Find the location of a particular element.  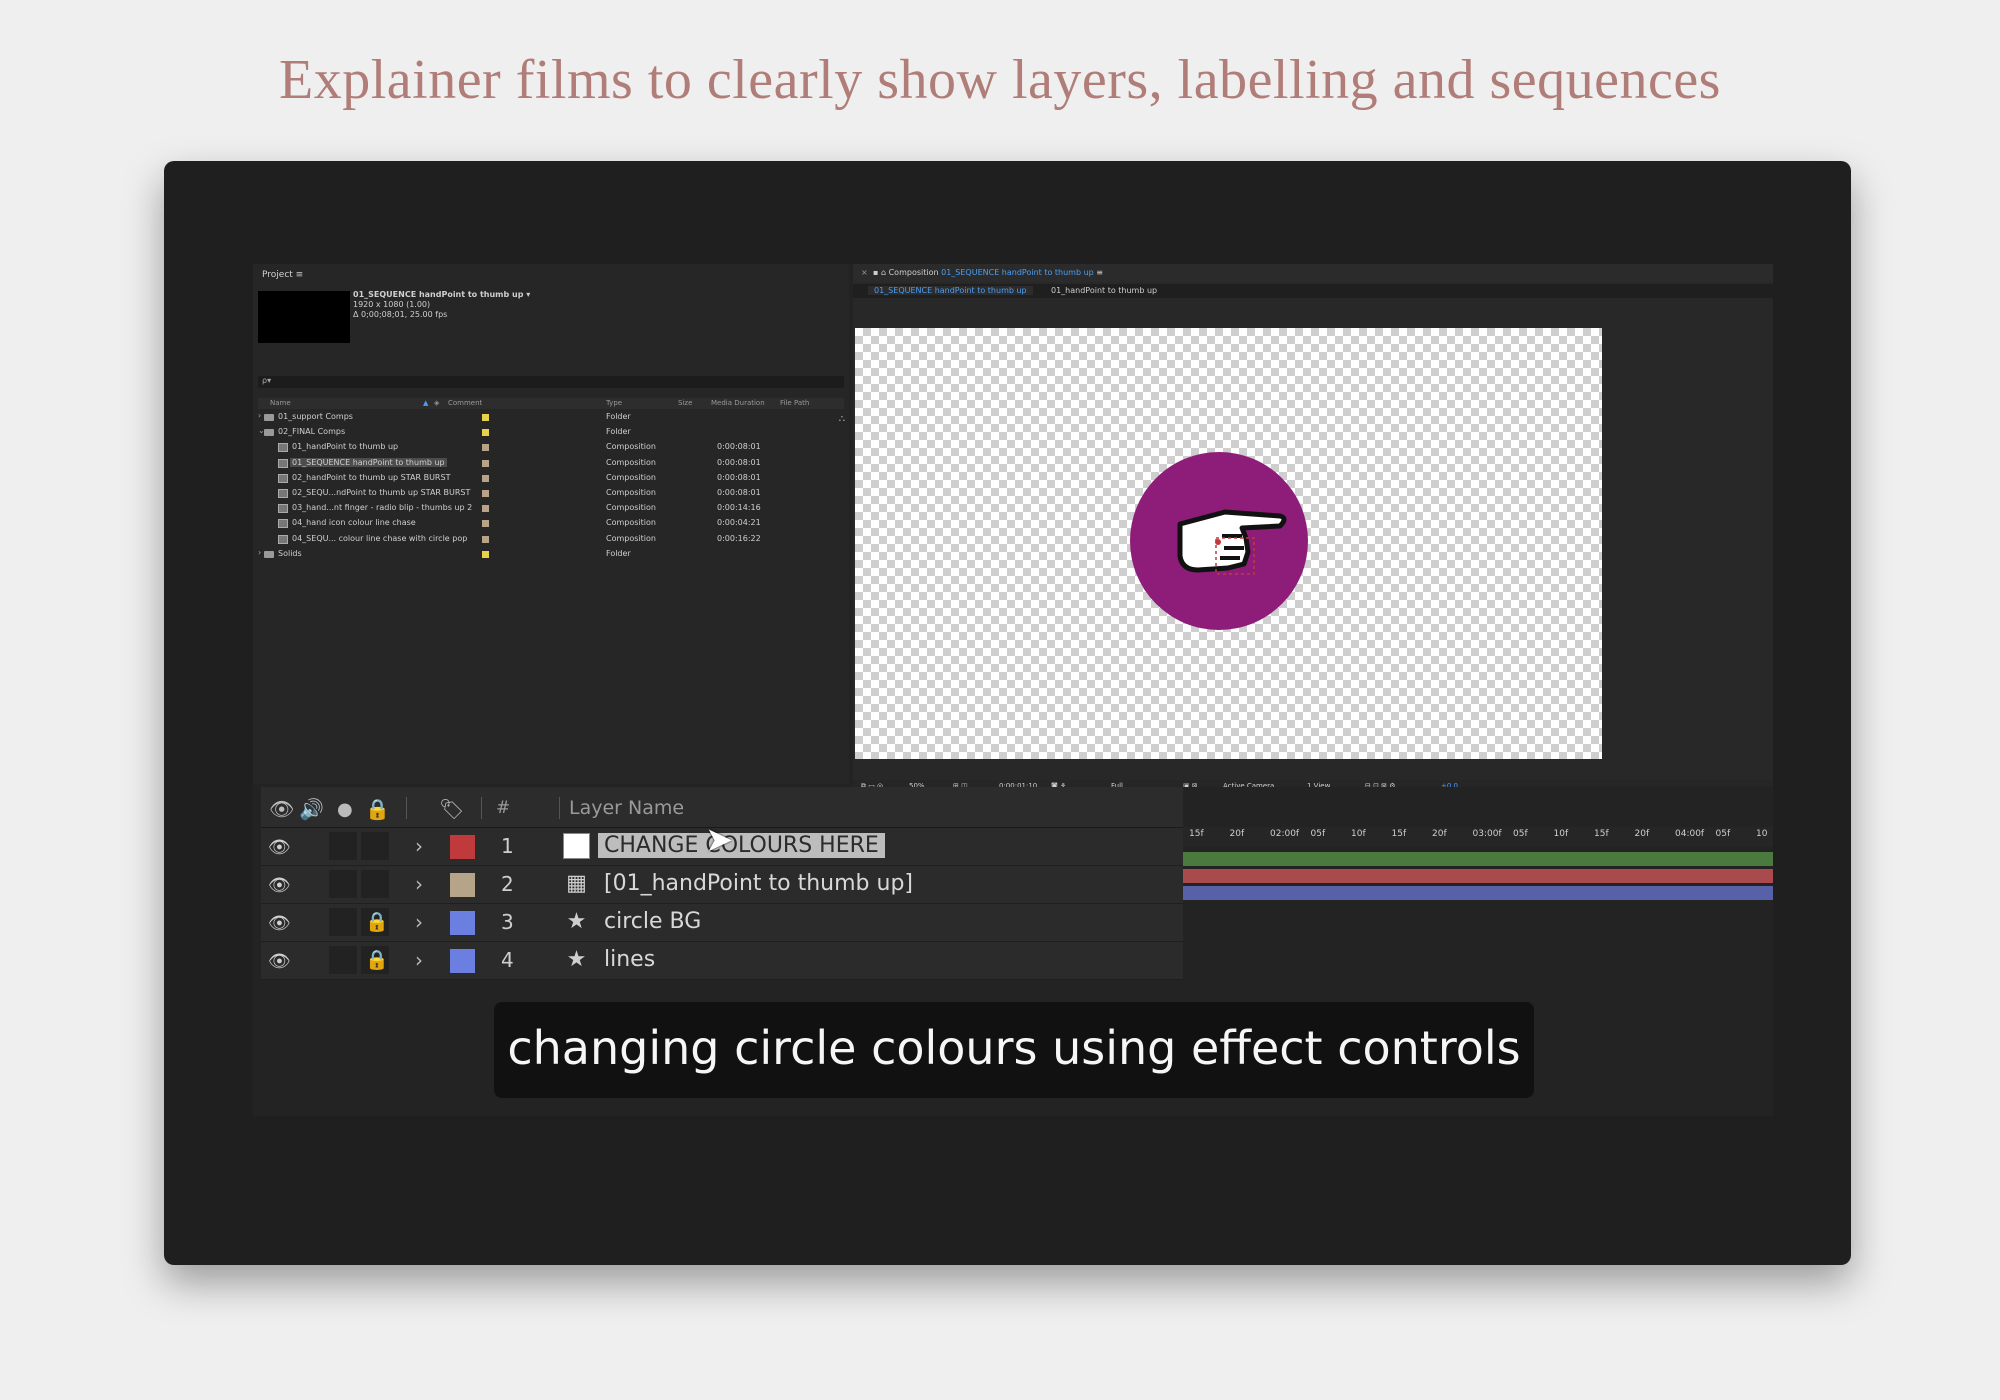

project-item: › Solids Folder is located at coordinates (551, 555).